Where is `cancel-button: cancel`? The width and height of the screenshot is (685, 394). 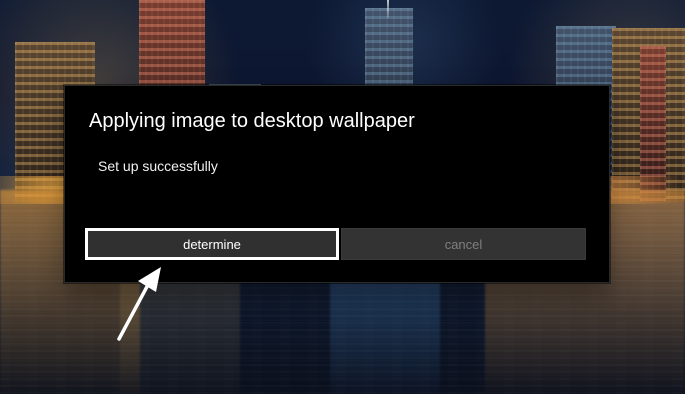
cancel-button: cancel is located at coordinates (463, 244).